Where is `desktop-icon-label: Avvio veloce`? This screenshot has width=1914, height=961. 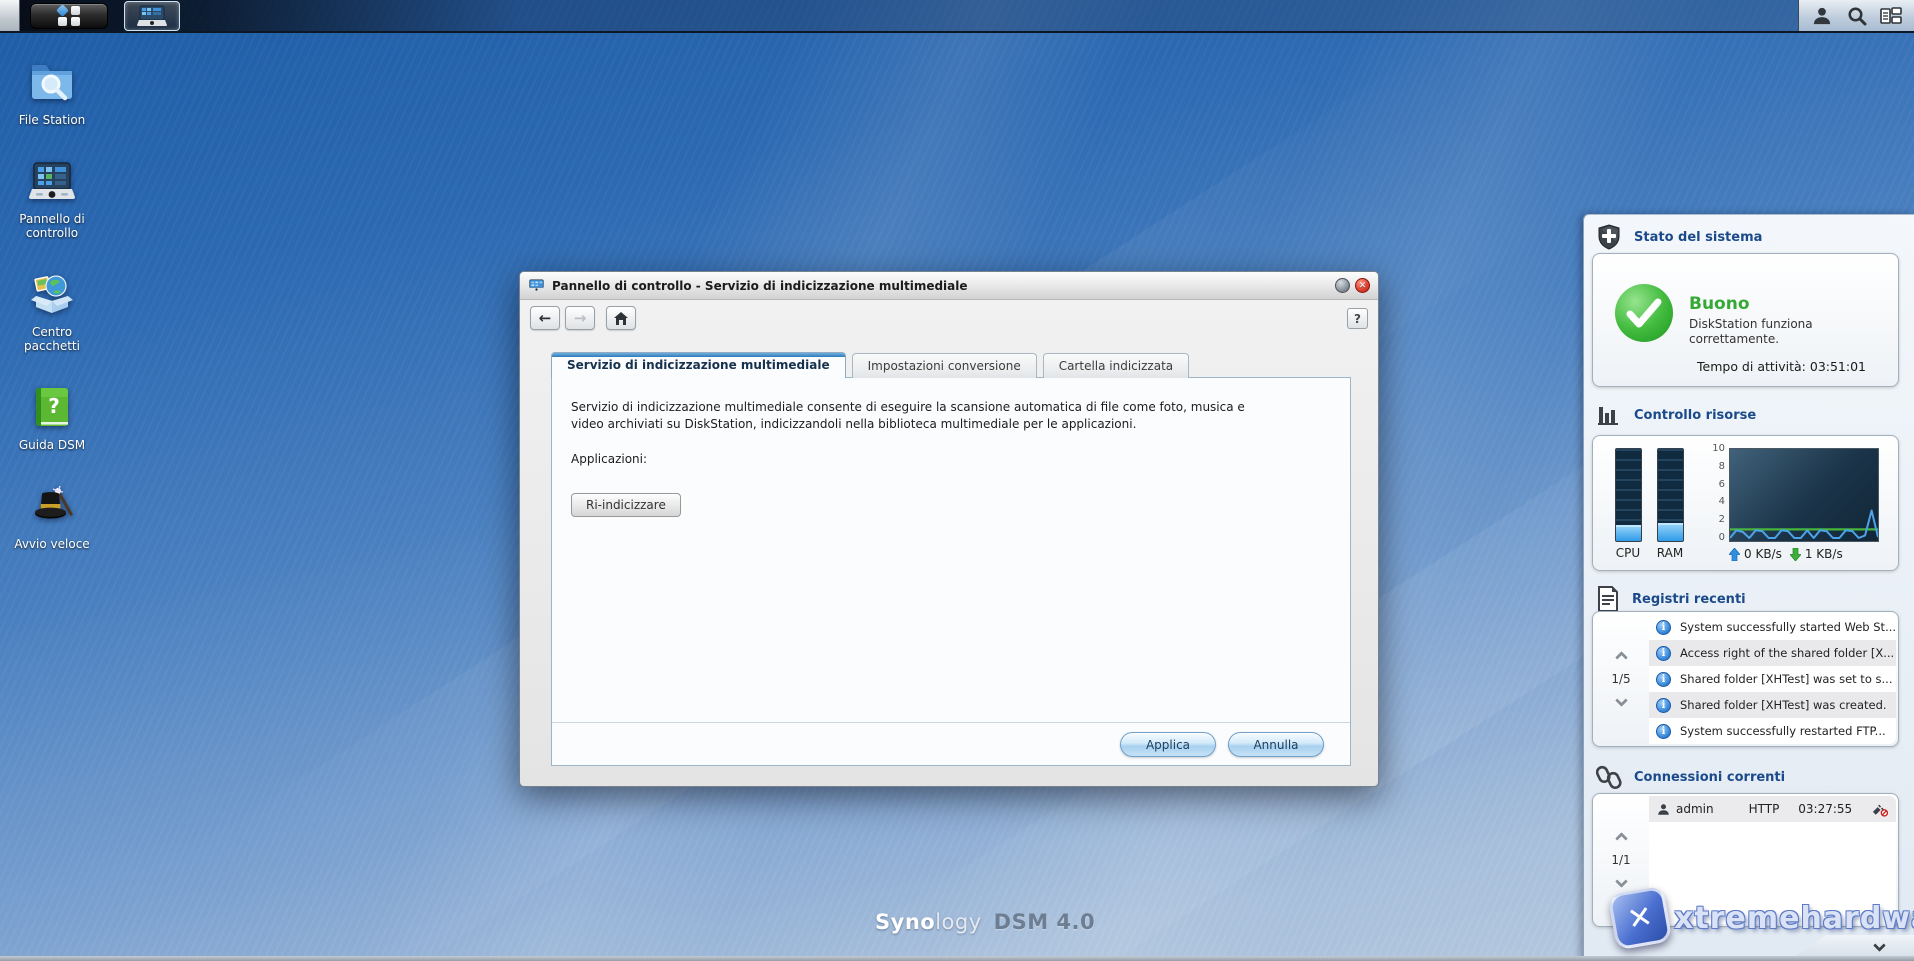
desktop-icon-label: Avvio veloce is located at coordinates (52, 544).